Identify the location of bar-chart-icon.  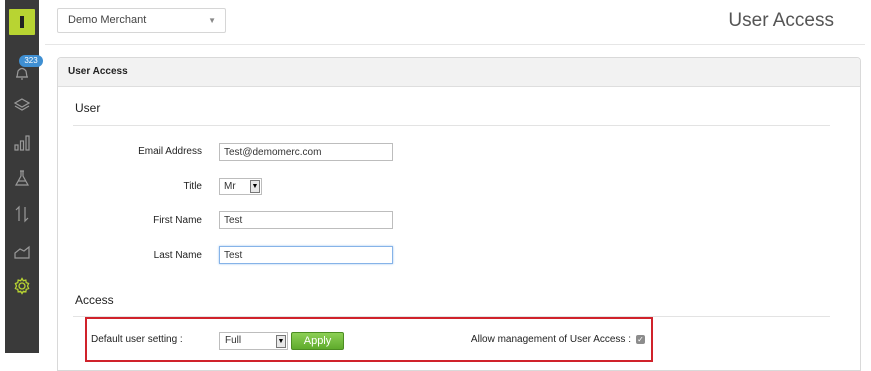
(22, 143).